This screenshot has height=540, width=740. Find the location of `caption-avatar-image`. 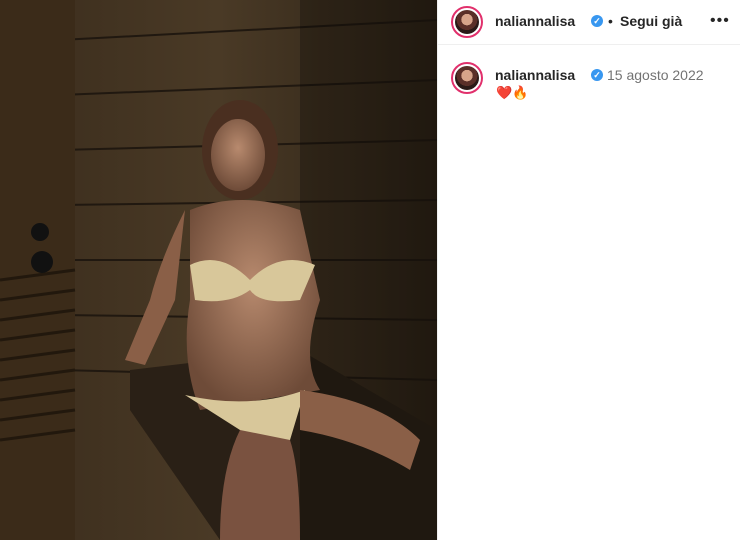

caption-avatar-image is located at coordinates (467, 78).